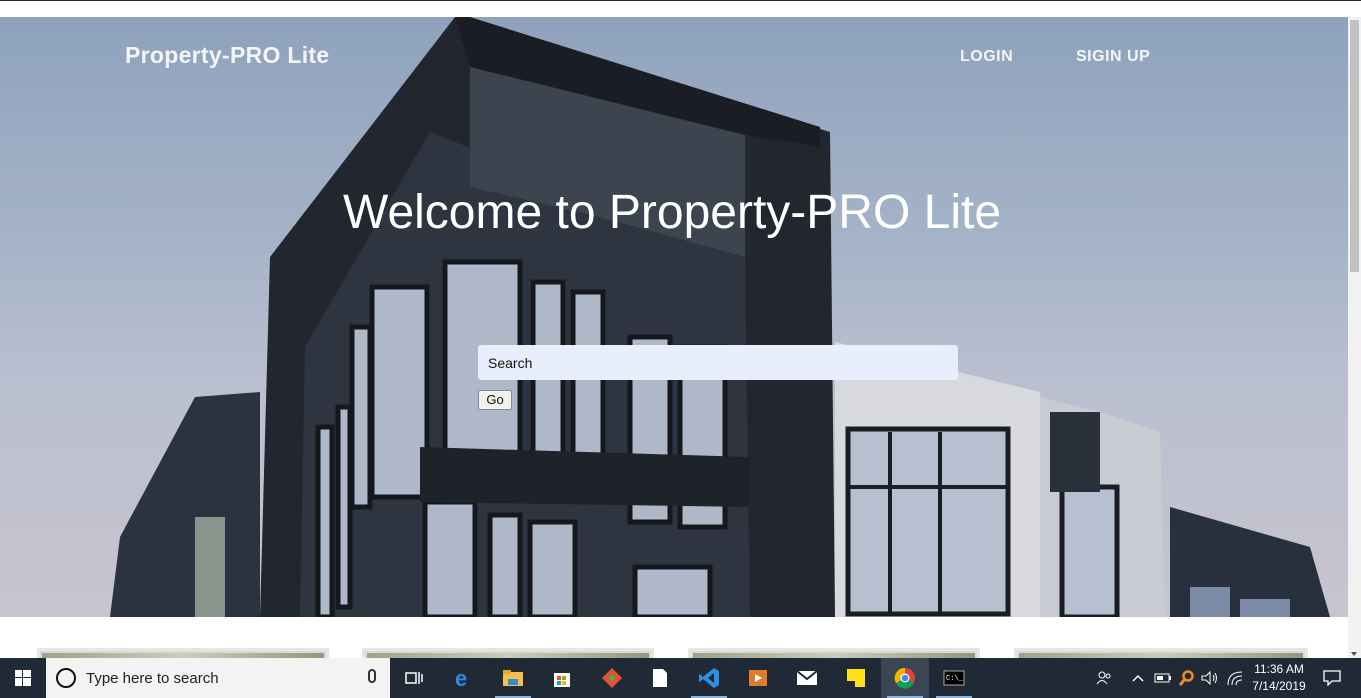 Image resolution: width=1361 pixels, height=698 pixels. I want to click on taskbar-search-placeholder: Type here to search, so click(152, 678).